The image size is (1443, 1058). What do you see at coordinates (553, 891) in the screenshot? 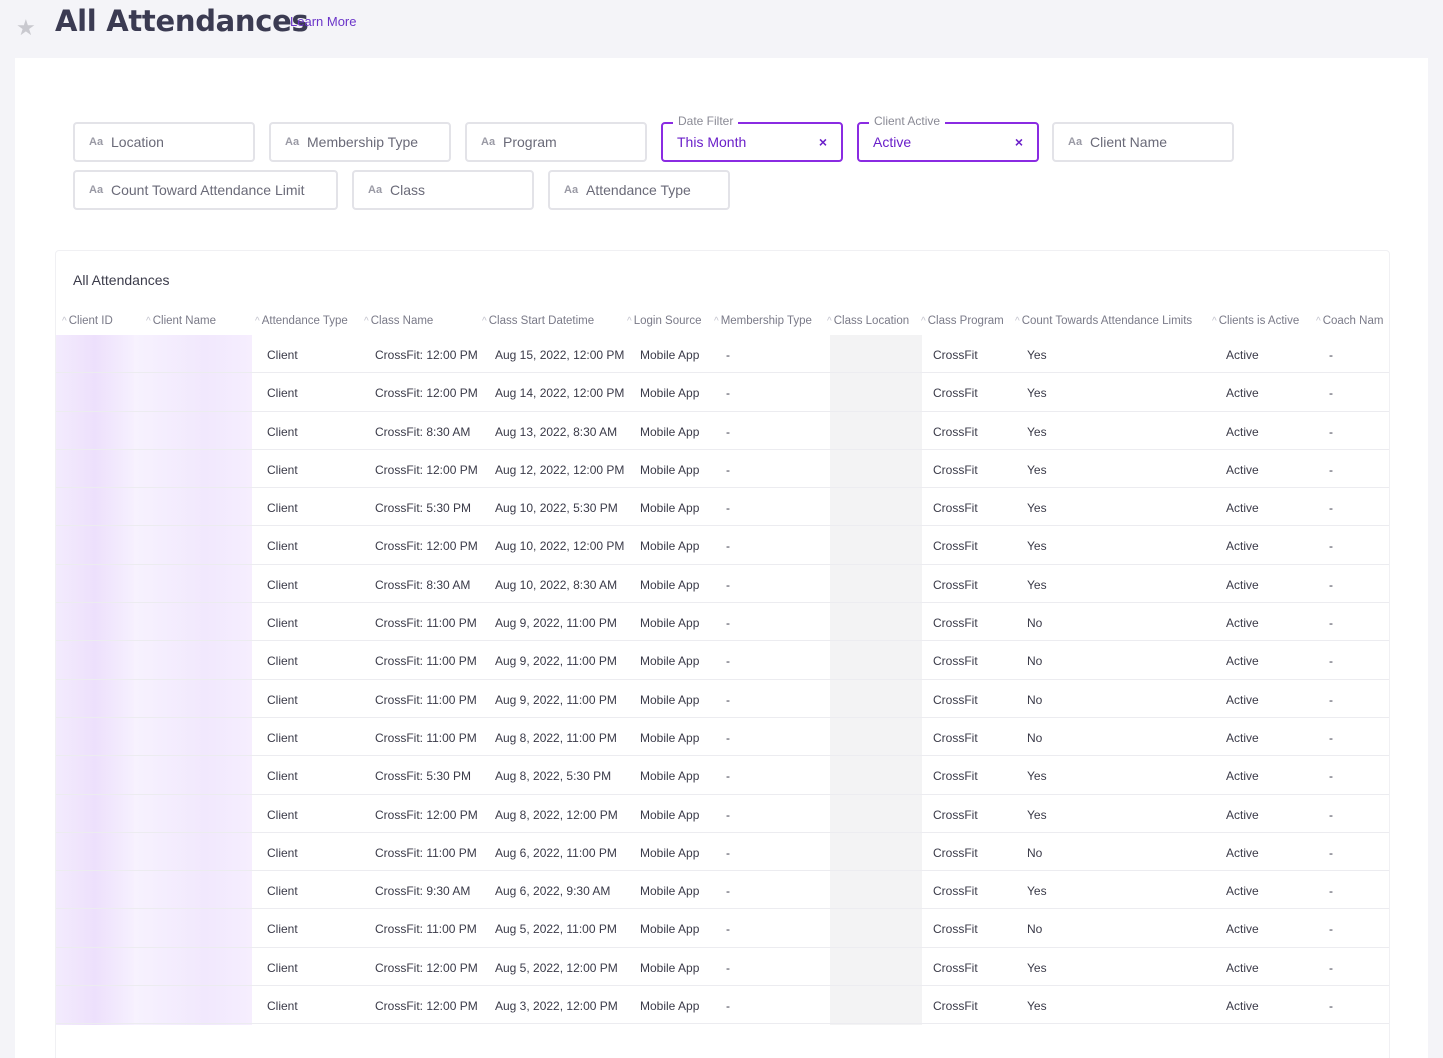
I see `cell-class-start: Aug 6, 2022, 9:30 AM` at bounding box center [553, 891].